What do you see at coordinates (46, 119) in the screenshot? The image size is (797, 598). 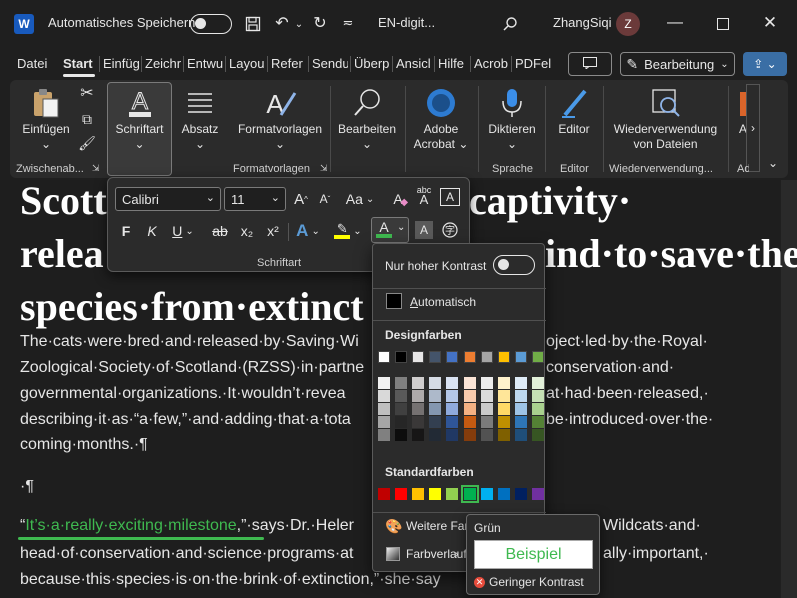 I see `paste-button: Einfügen ⌄` at bounding box center [46, 119].